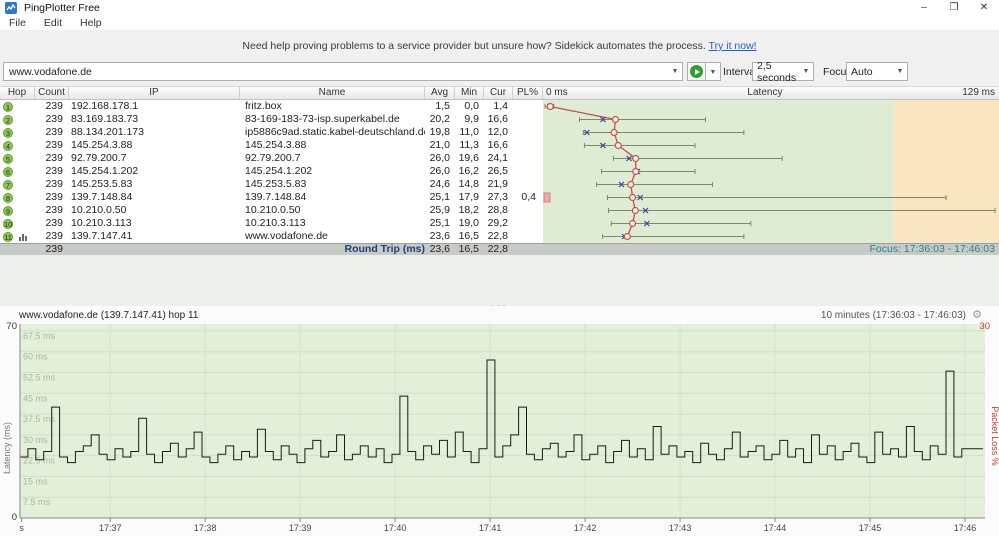 The width and height of the screenshot is (999, 536). Describe the element at coordinates (17, 119) in the screenshot. I see `hop-cell: 2` at that location.